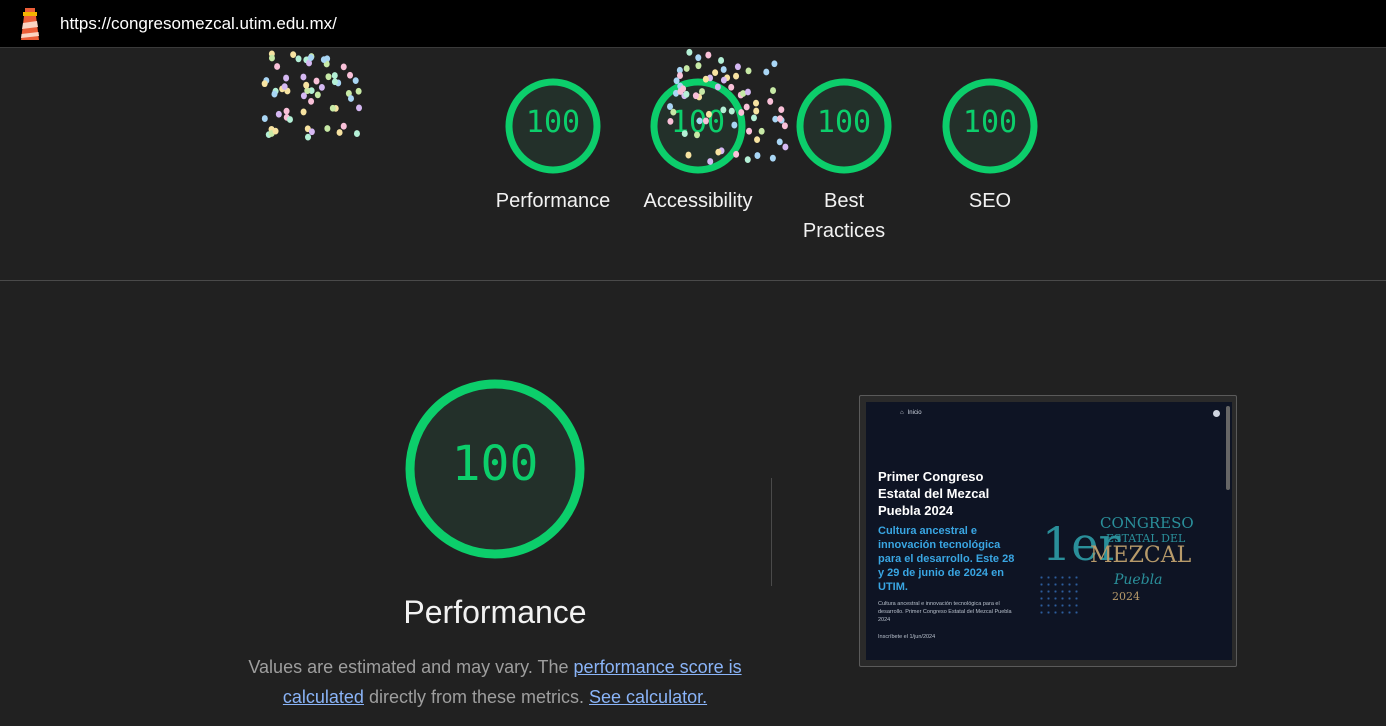 This screenshot has height=726, width=1386. Describe the element at coordinates (411, 667) in the screenshot. I see `desc-text: Values are estimated and may vary. The` at that location.